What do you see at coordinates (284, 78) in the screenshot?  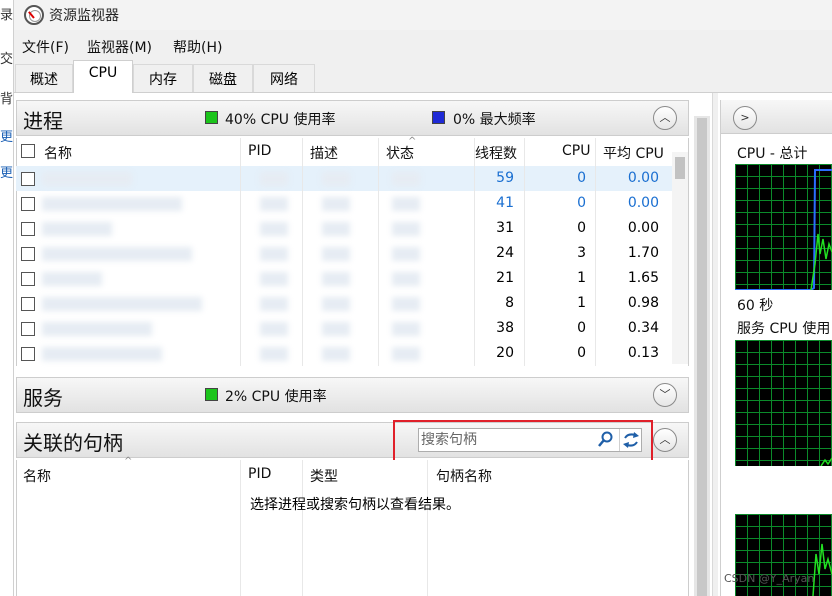 I see `tab-network: 网络` at bounding box center [284, 78].